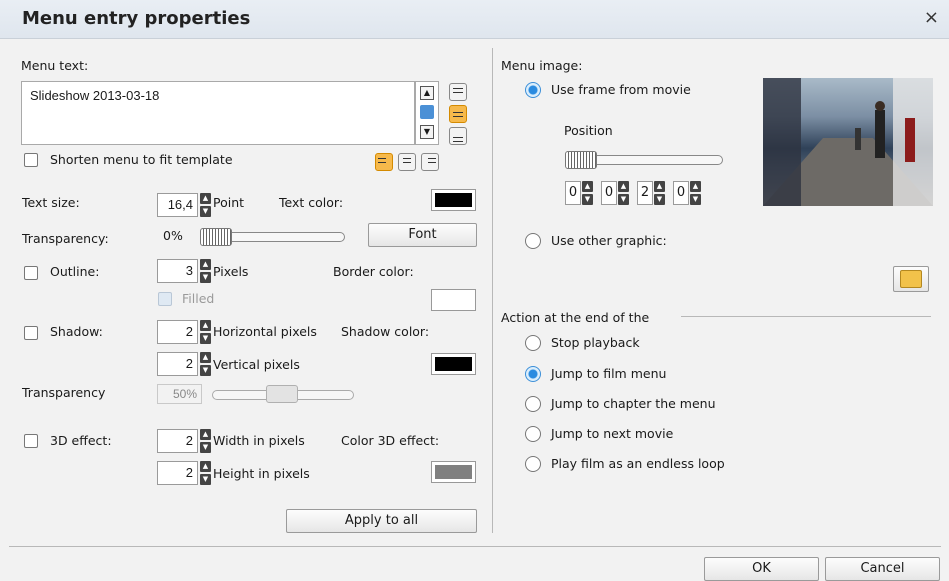 The height and width of the screenshot is (581, 949). I want to click on transparency-value: 0%, so click(173, 235).